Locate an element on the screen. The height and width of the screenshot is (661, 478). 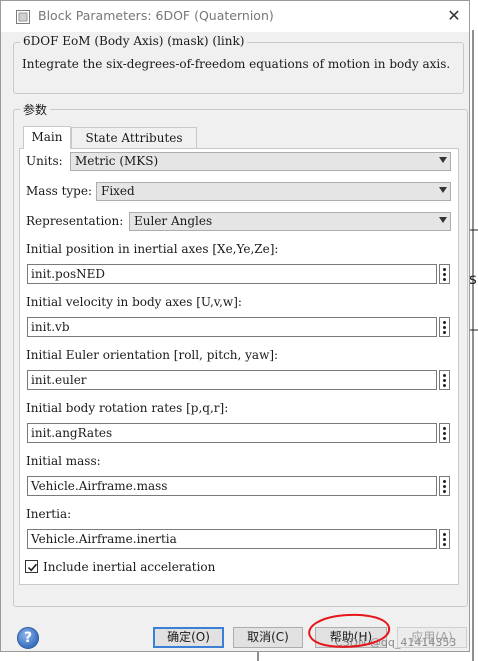
inertia-label: Inertia: is located at coordinates (49, 514).